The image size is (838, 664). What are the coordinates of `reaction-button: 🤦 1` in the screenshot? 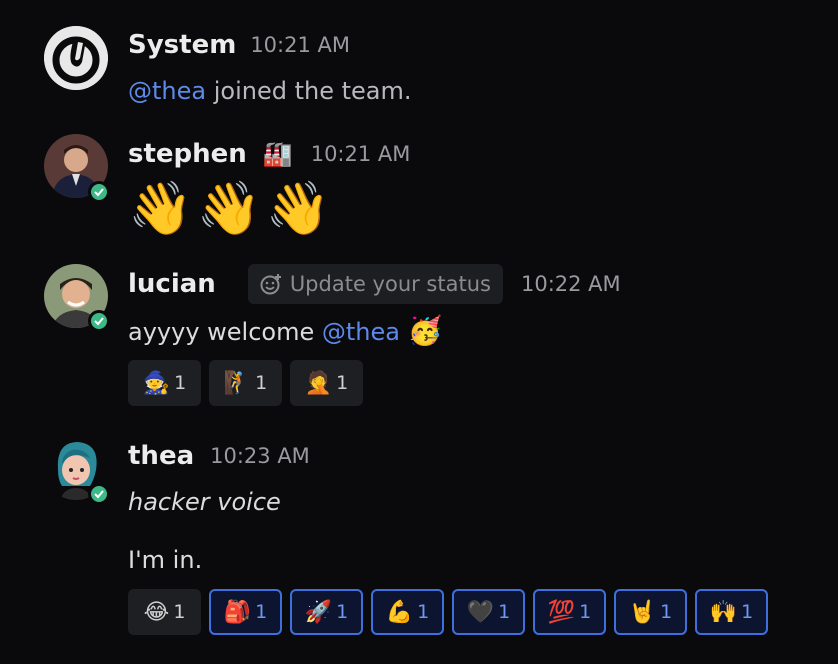 It's located at (326, 383).